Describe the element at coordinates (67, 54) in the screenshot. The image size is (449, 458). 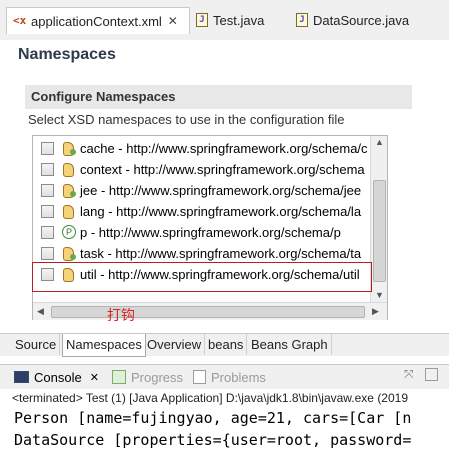
I see `page-title: Namespaces` at that location.